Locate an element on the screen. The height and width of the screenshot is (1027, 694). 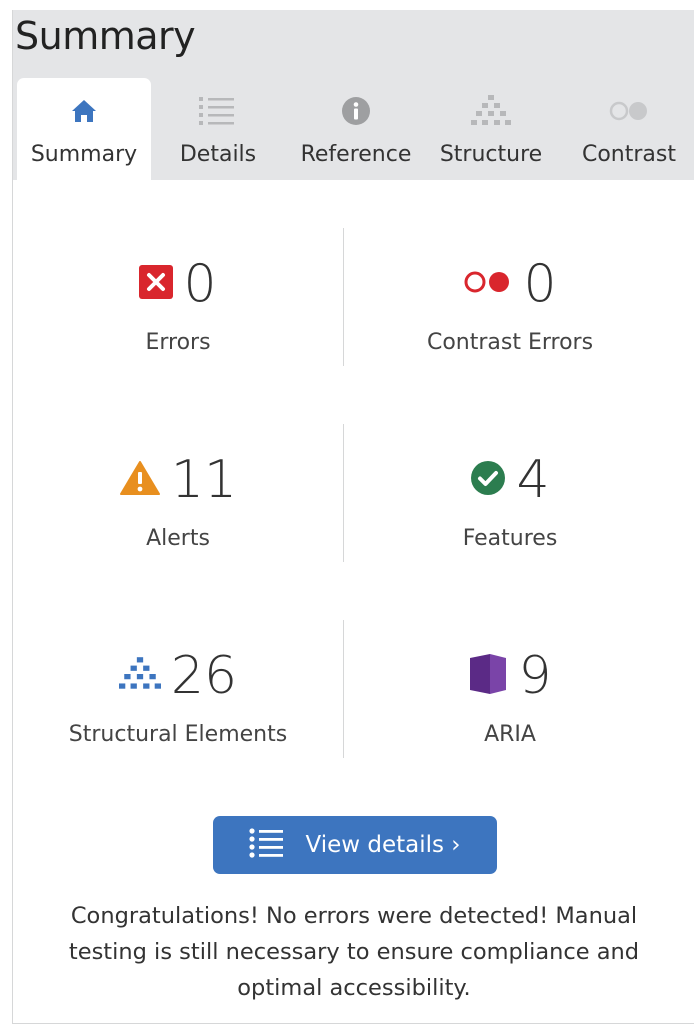
stat-aria: 9 ARIA is located at coordinates (510, 688).